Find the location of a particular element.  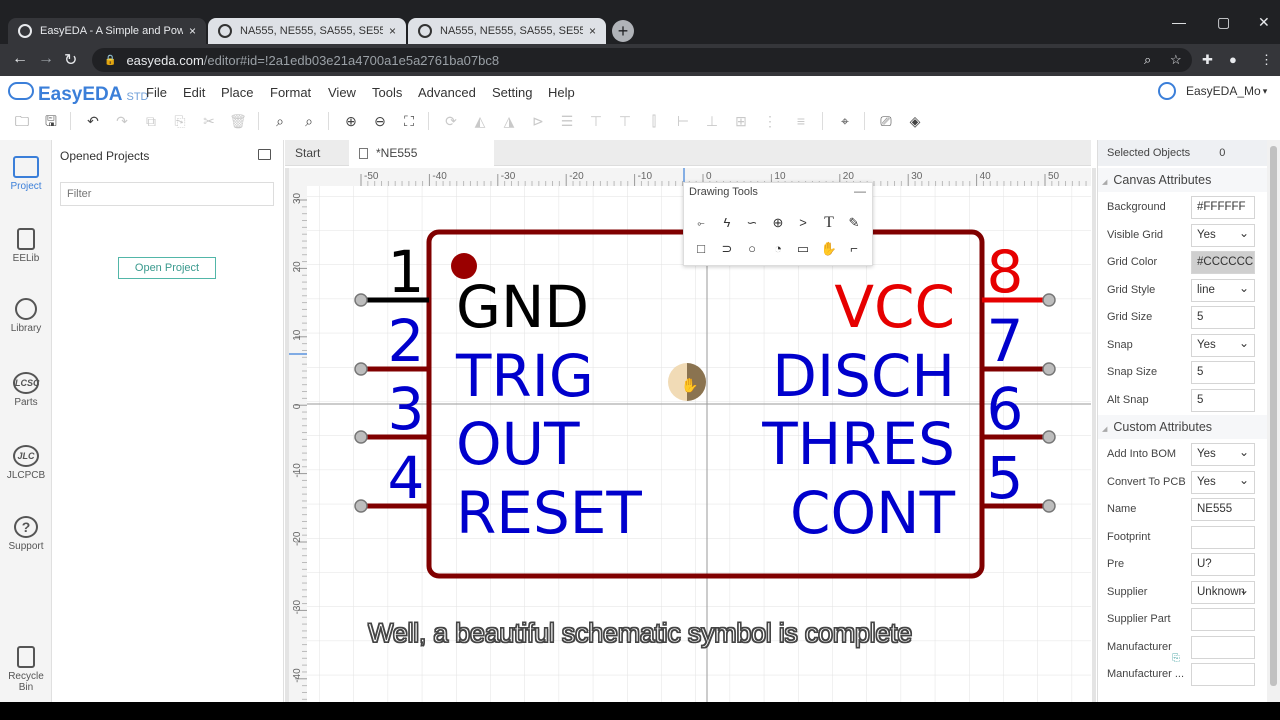

image-tool-icon: ▭ is located at coordinates (803, 249).